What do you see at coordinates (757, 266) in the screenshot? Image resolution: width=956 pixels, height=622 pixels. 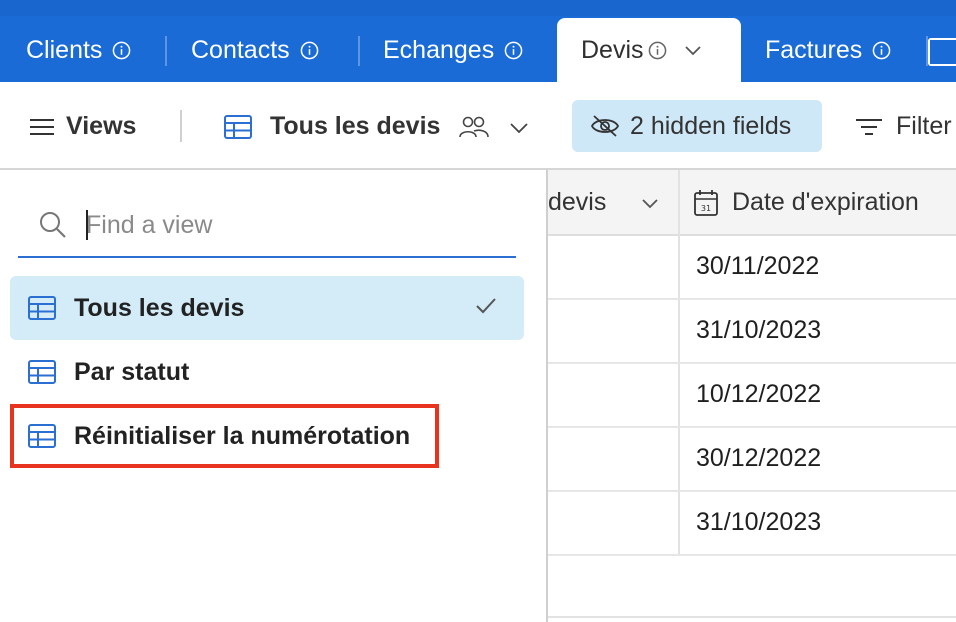 I see `date-expiration-cell: 30/11/2022` at bounding box center [757, 266].